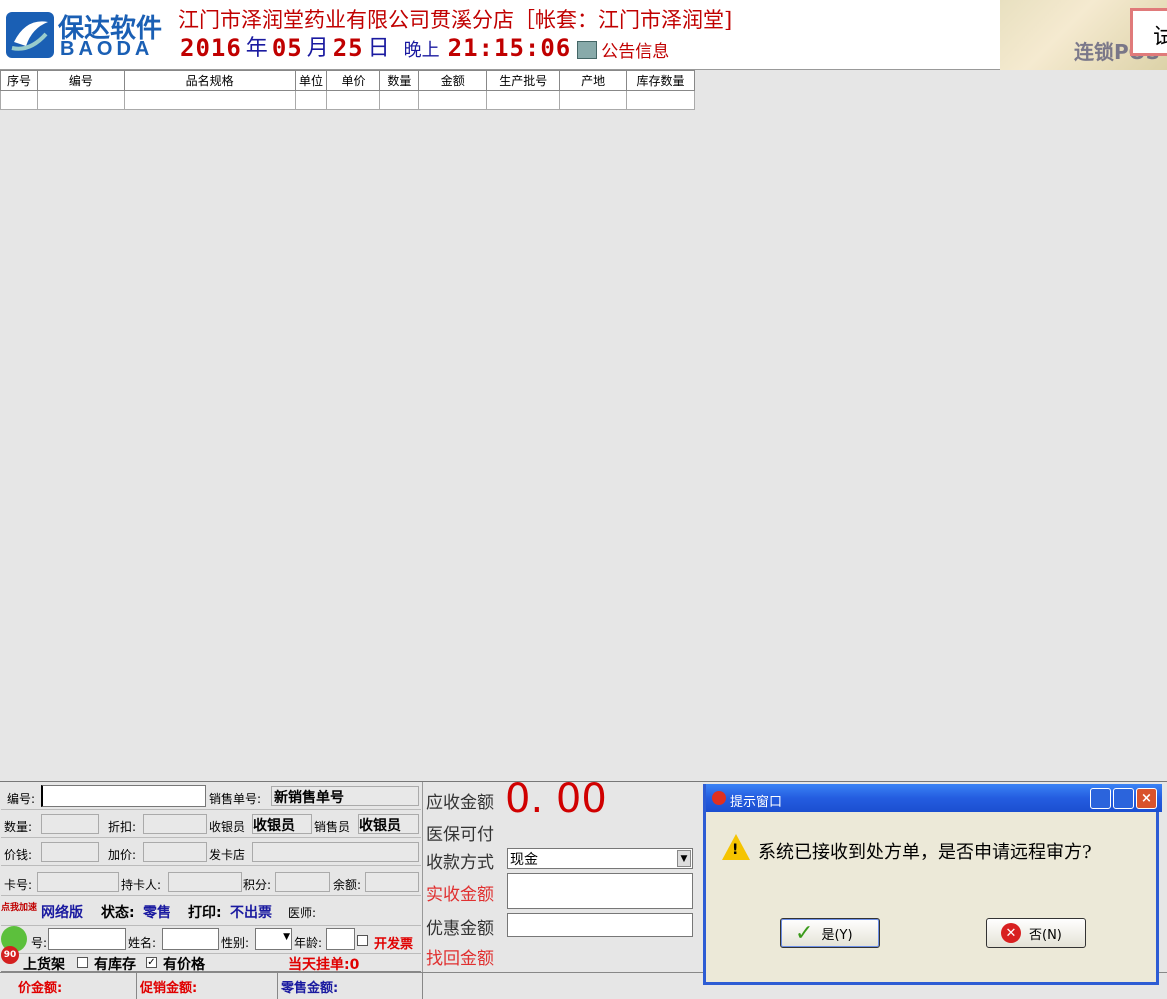 This screenshot has height=999, width=1167. I want to click on sales-no-label: 销售单号:, so click(235, 799).